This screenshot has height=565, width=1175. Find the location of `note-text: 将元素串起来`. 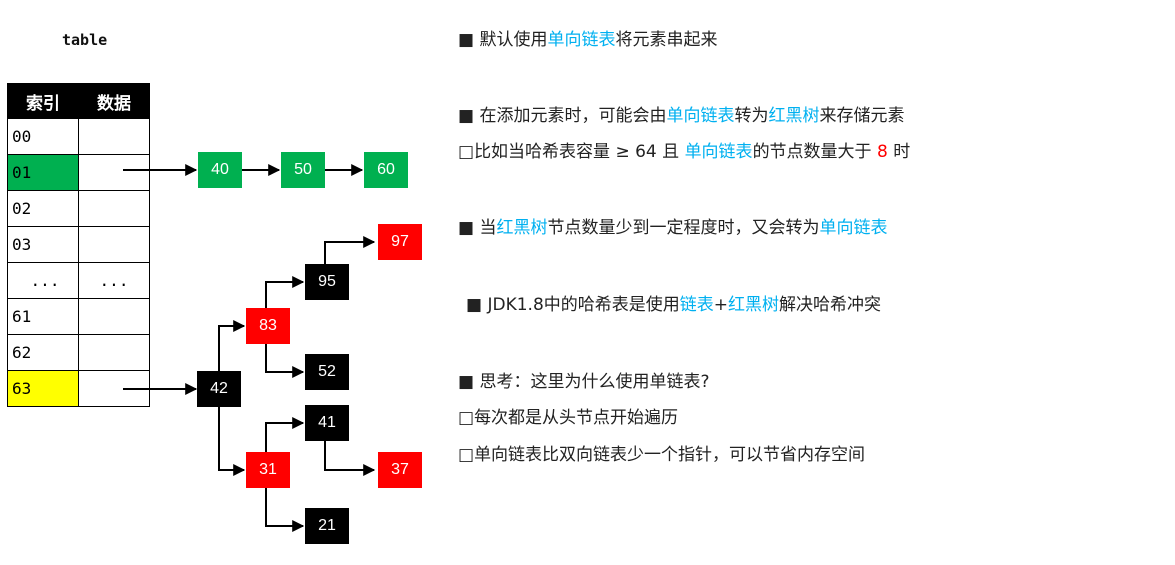

note-text: 将元素串起来 is located at coordinates (666, 40).